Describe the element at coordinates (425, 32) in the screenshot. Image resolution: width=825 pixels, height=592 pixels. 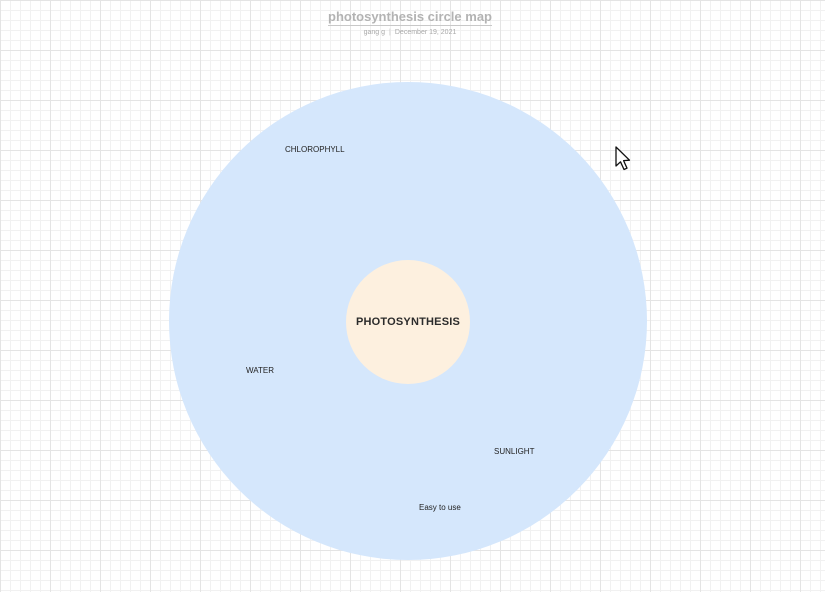
I see `document-date: December 19, 2021` at that location.